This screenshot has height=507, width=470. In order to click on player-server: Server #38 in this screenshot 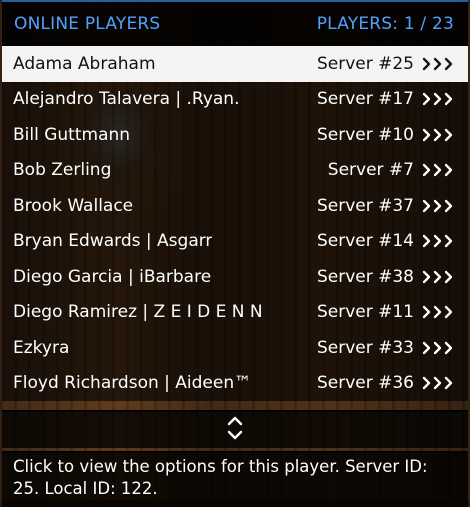, I will do `click(365, 276)`.